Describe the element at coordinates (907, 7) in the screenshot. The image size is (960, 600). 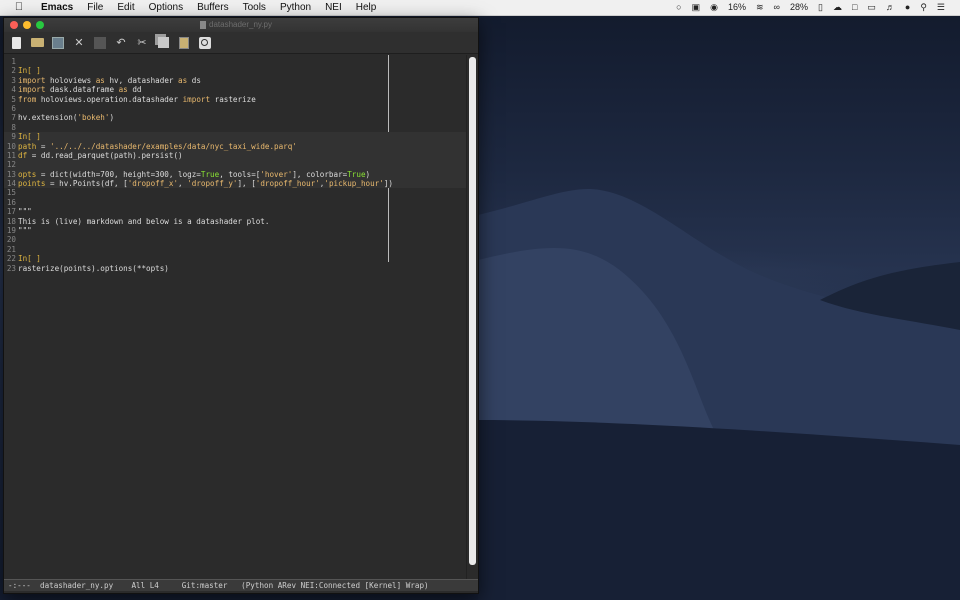
I see `user-icon: ●` at that location.